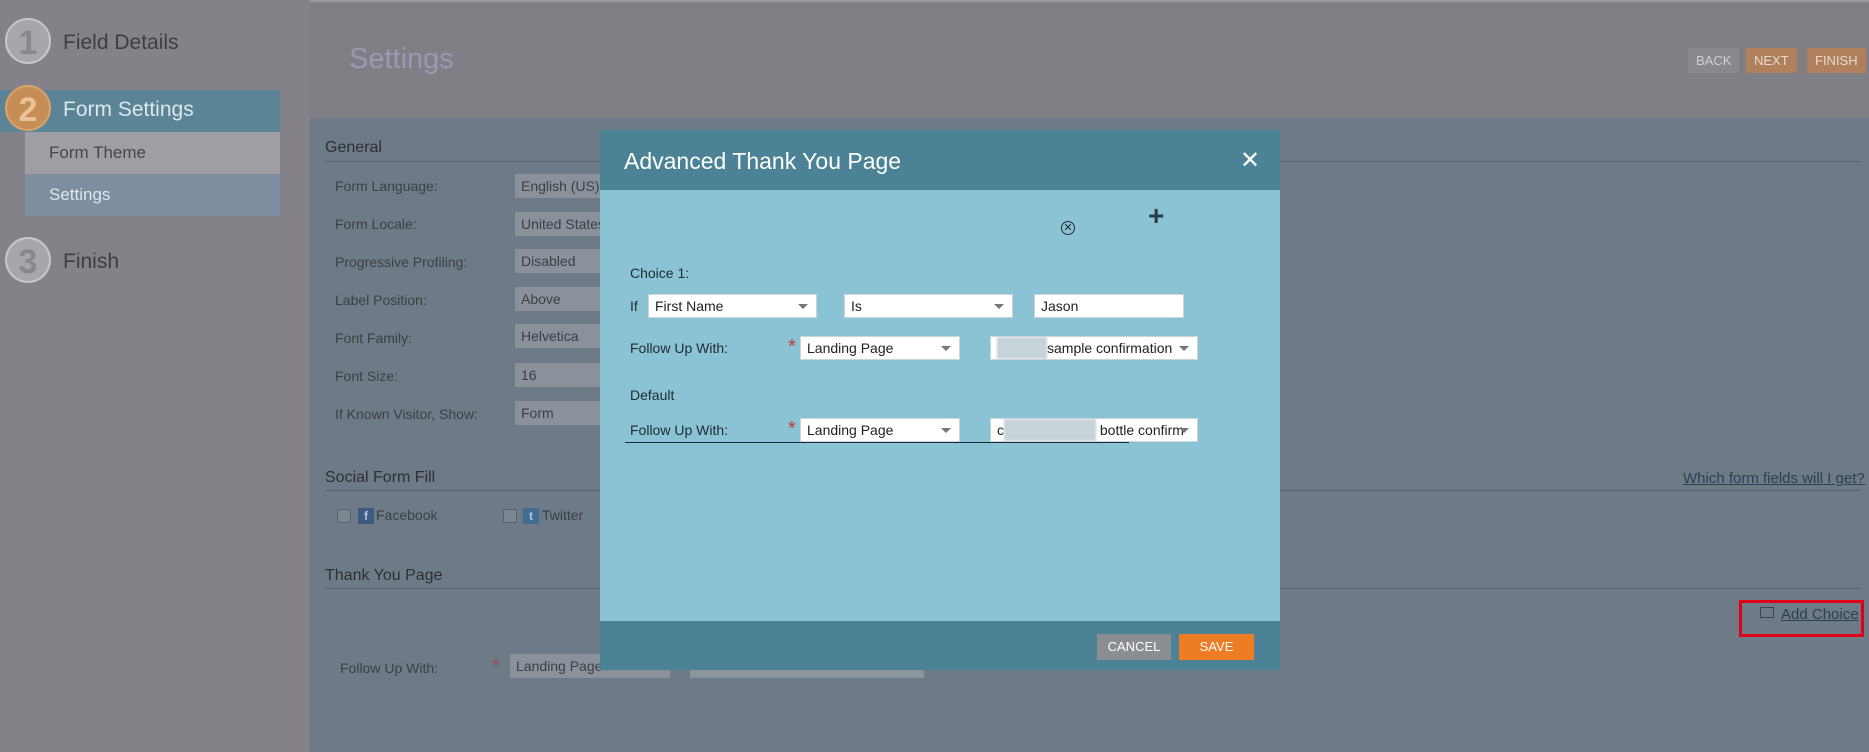  I want to click on step-3-number: 3, so click(28, 260).